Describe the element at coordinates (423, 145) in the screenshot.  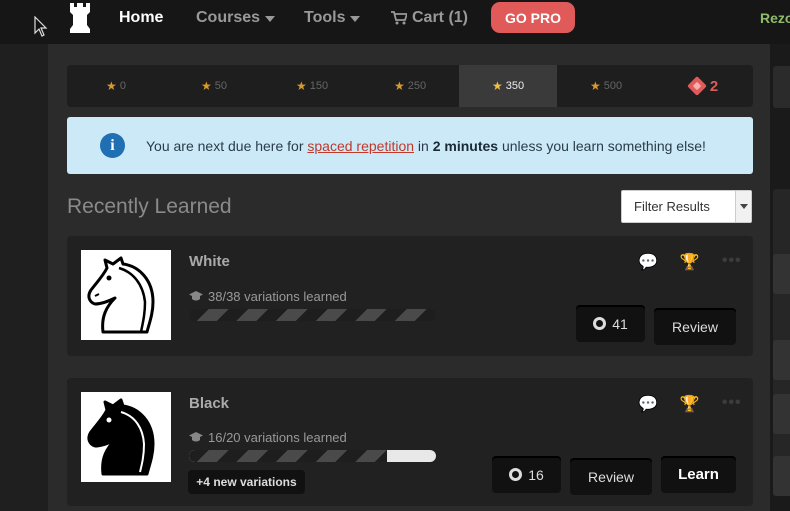
I see `banner-text-mid: in` at that location.